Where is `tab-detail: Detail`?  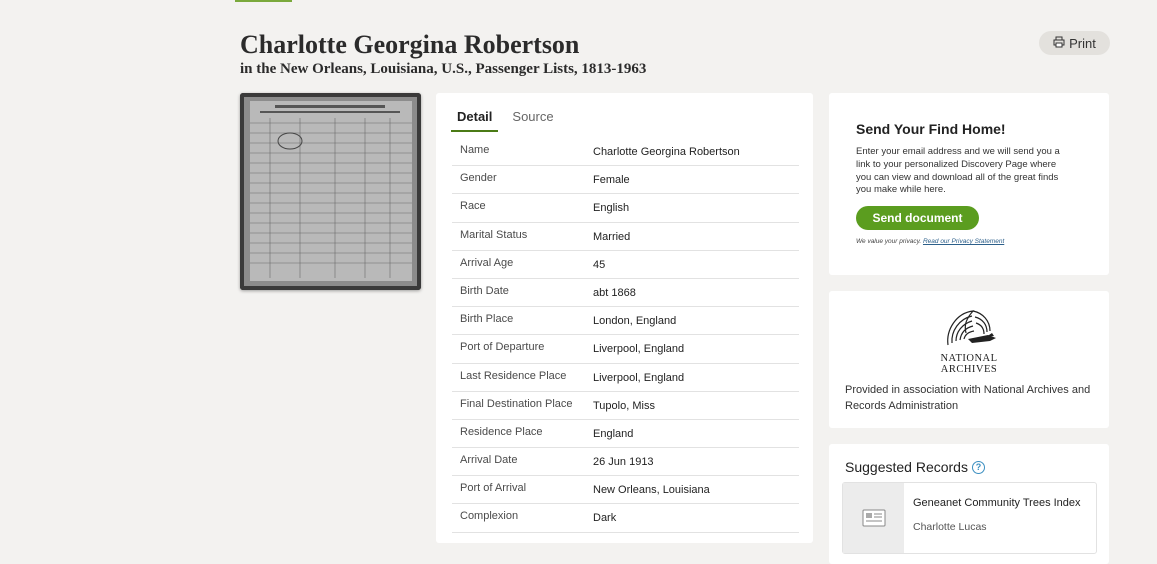
tab-detail: Detail is located at coordinates (475, 119).